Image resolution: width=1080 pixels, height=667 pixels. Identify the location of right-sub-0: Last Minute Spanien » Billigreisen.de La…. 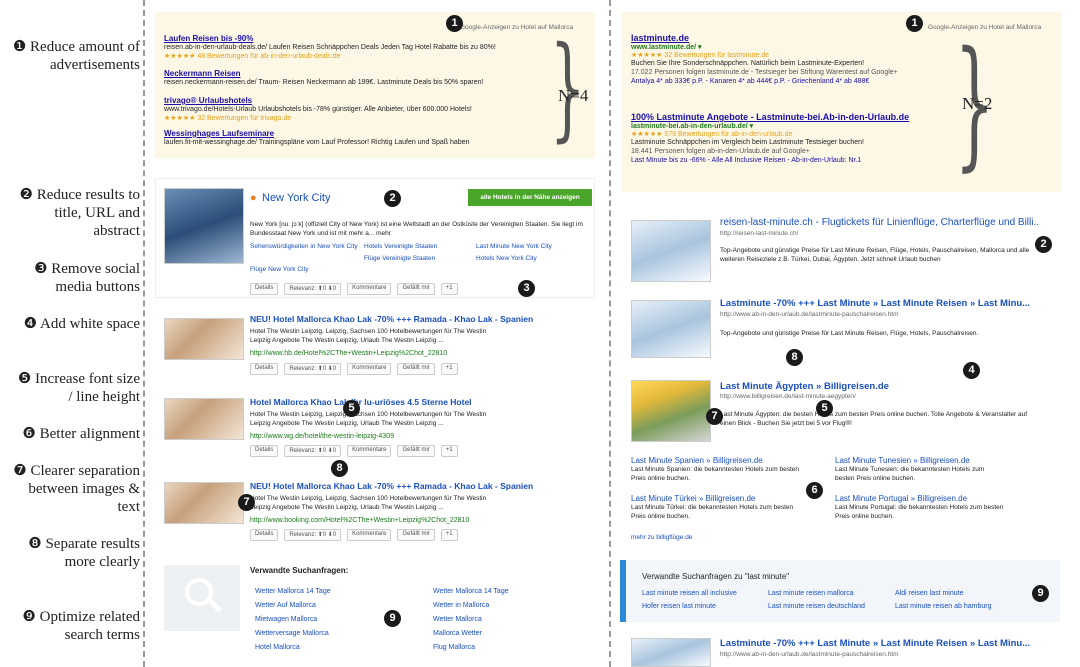
(716, 469).